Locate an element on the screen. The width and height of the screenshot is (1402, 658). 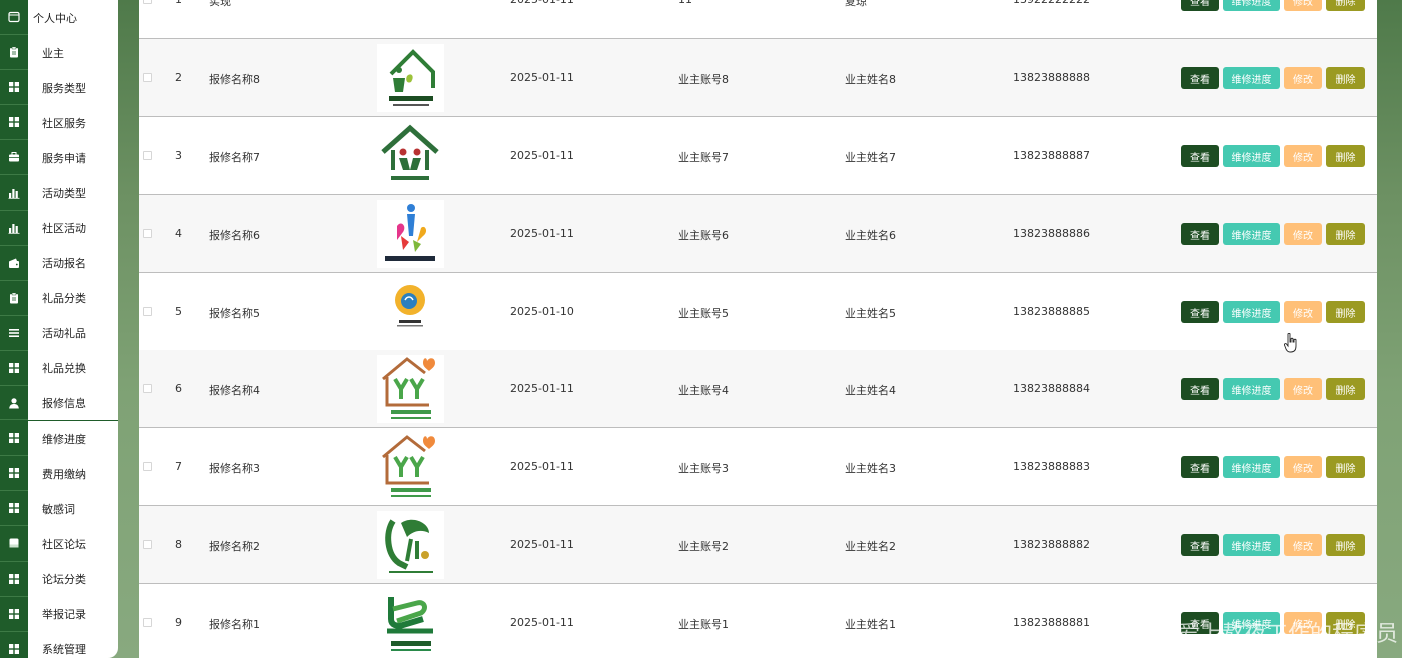
sidebar-item-16: 社区论坛 is located at coordinates (59, 544).